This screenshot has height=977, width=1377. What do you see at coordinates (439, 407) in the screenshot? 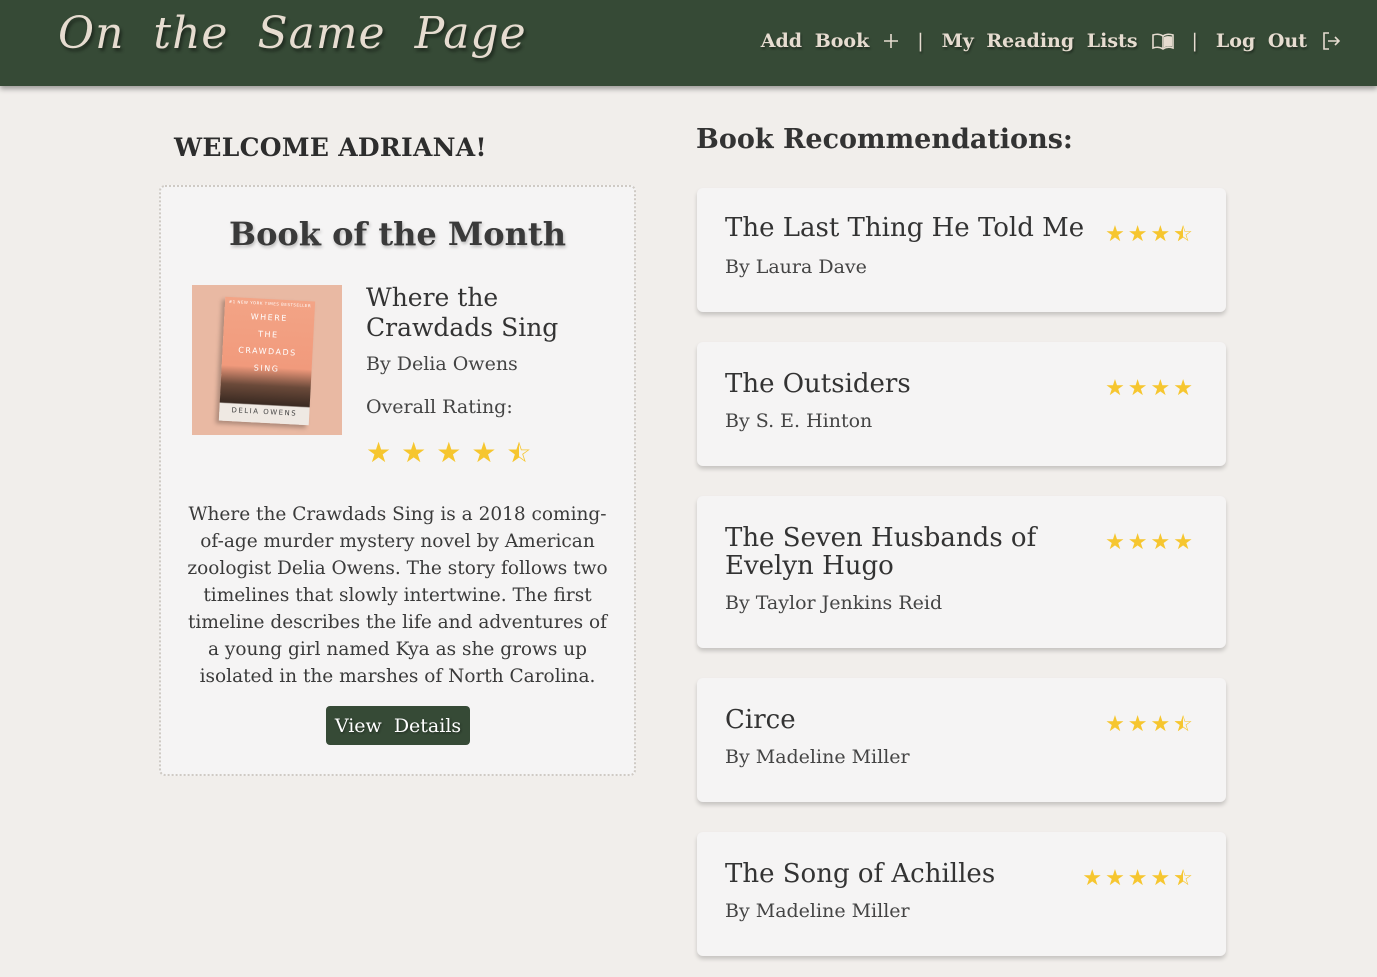
I see `rating-label: Overall Rating:` at bounding box center [439, 407].